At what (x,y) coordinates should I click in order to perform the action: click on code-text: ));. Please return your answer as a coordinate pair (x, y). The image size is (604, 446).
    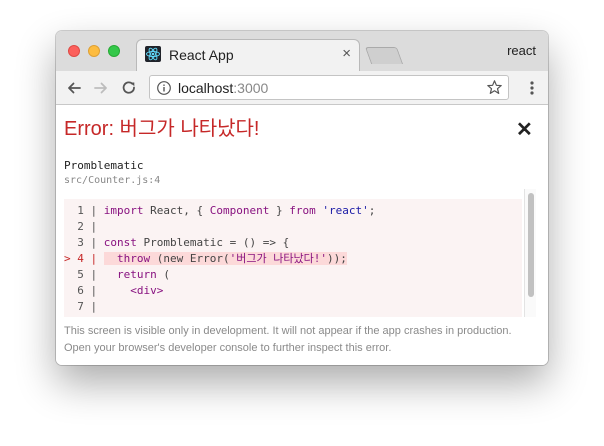
    Looking at the image, I should click on (336, 258).